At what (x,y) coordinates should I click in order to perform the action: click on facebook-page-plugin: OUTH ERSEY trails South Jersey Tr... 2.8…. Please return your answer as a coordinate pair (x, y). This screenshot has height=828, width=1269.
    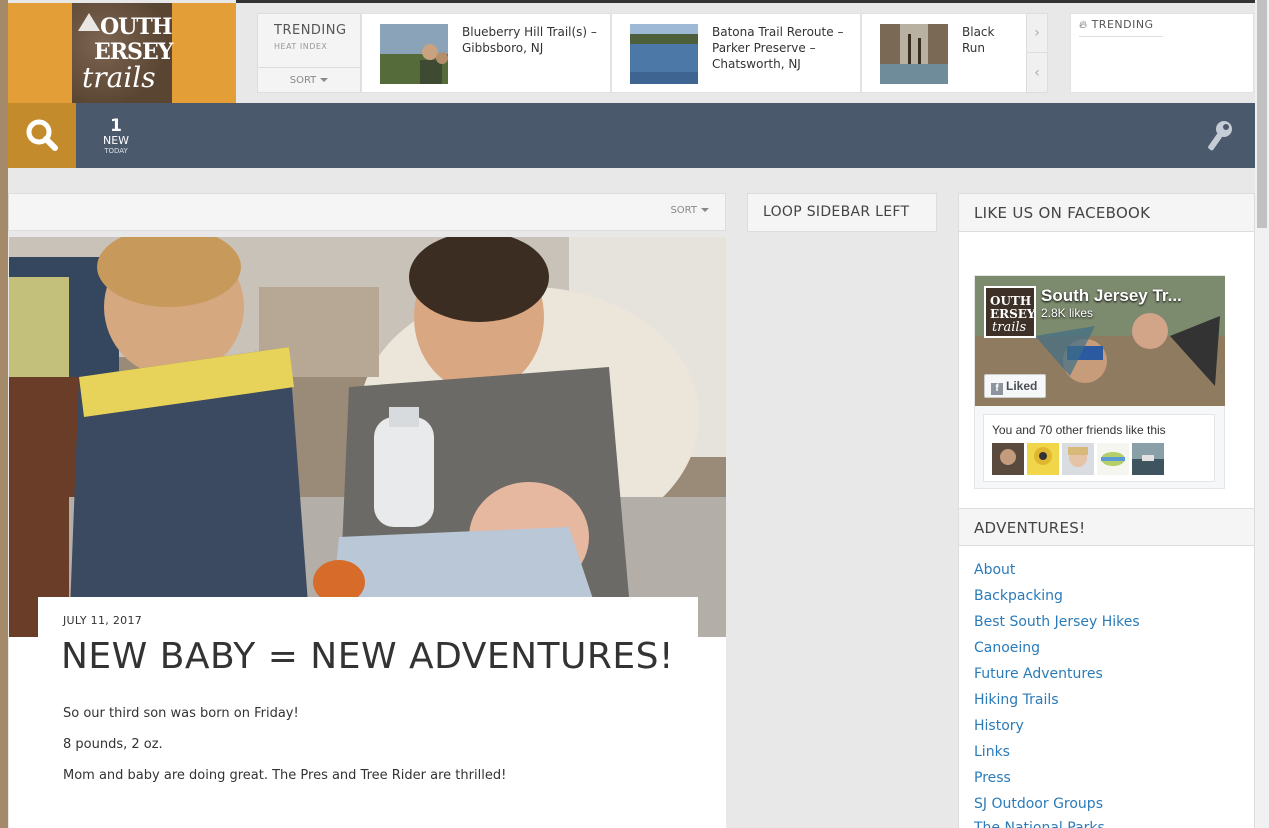
    Looking at the image, I should click on (1099, 382).